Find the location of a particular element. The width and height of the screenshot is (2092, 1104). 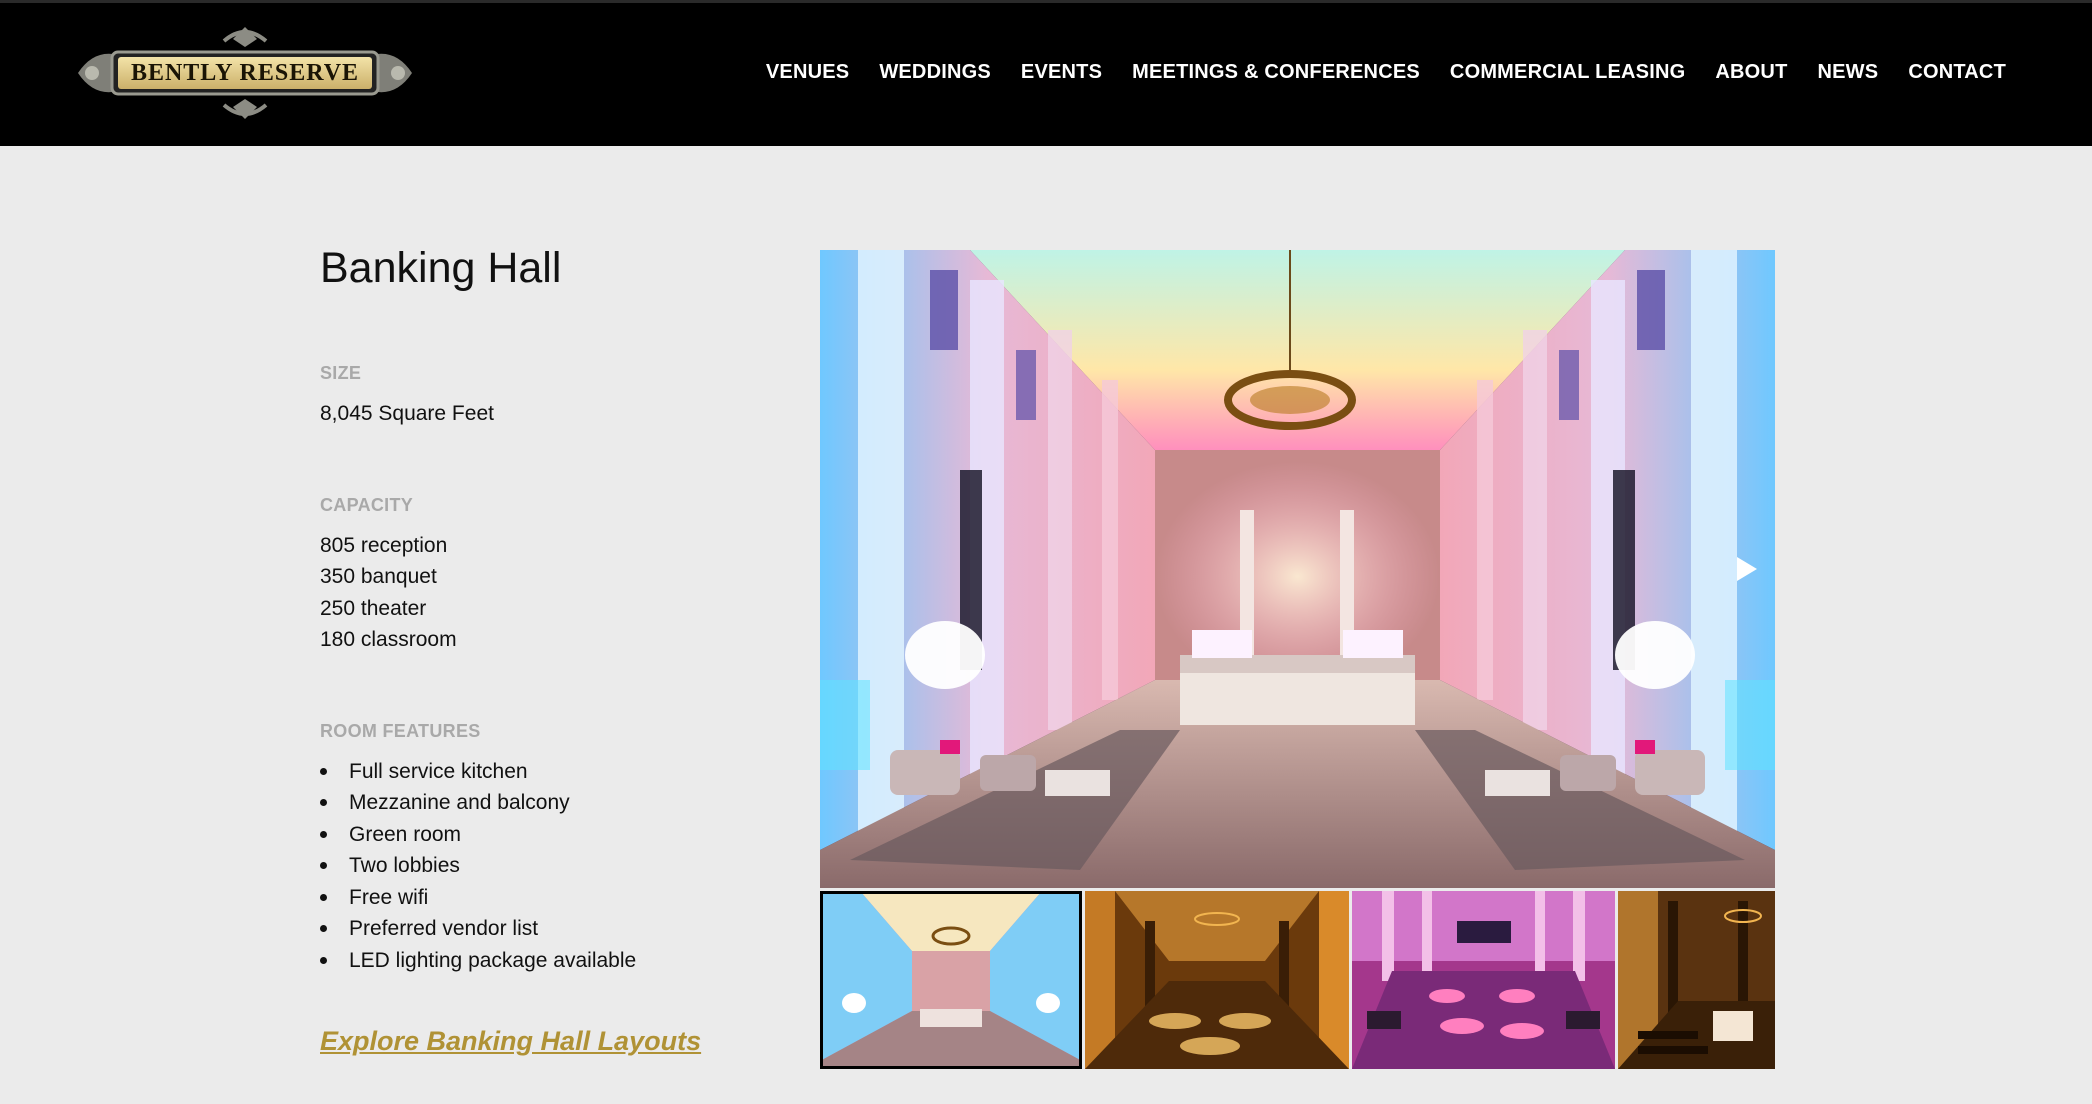

nav-about: ABOUT is located at coordinates (1751, 72).